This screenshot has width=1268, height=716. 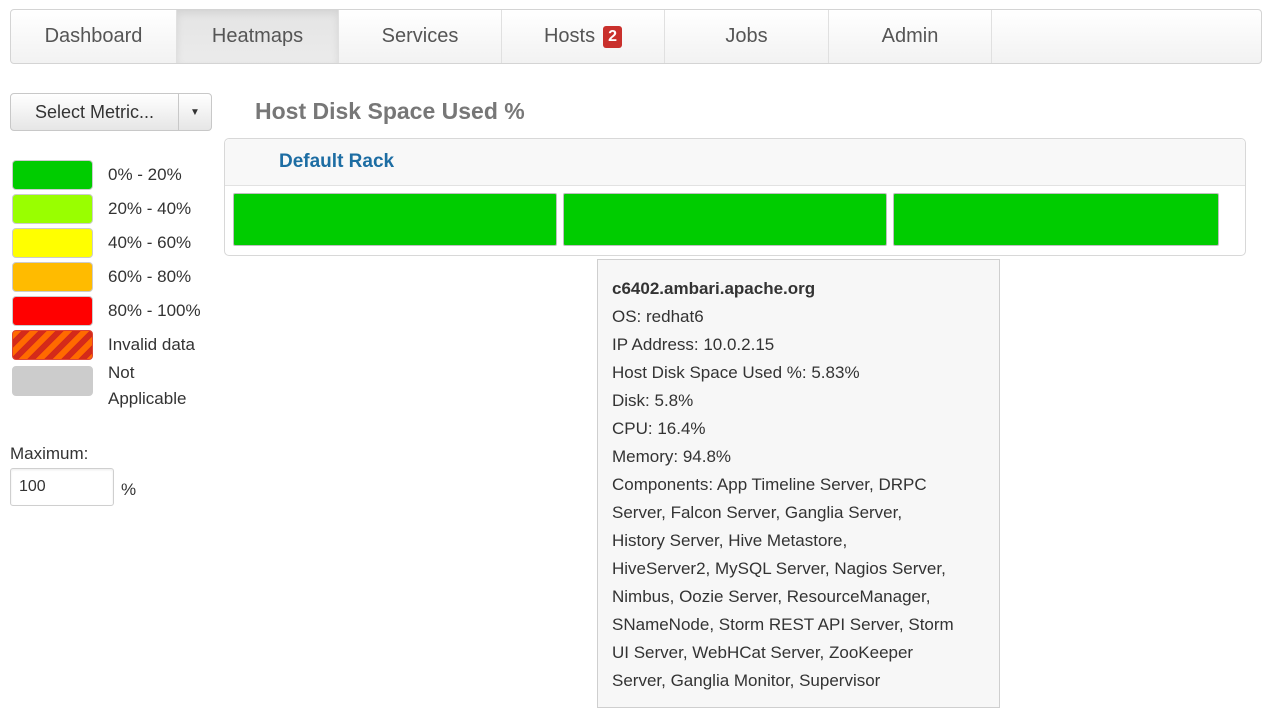 What do you see at coordinates (147, 386) in the screenshot?
I see `legend-label: Not Applicable` at bounding box center [147, 386].